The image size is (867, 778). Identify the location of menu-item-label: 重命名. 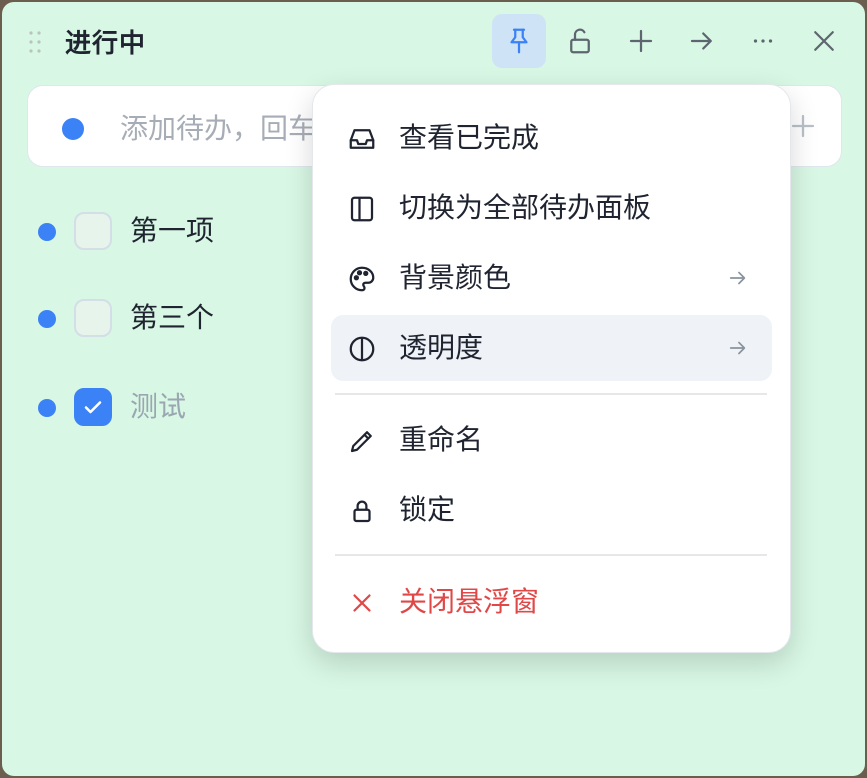
(441, 439).